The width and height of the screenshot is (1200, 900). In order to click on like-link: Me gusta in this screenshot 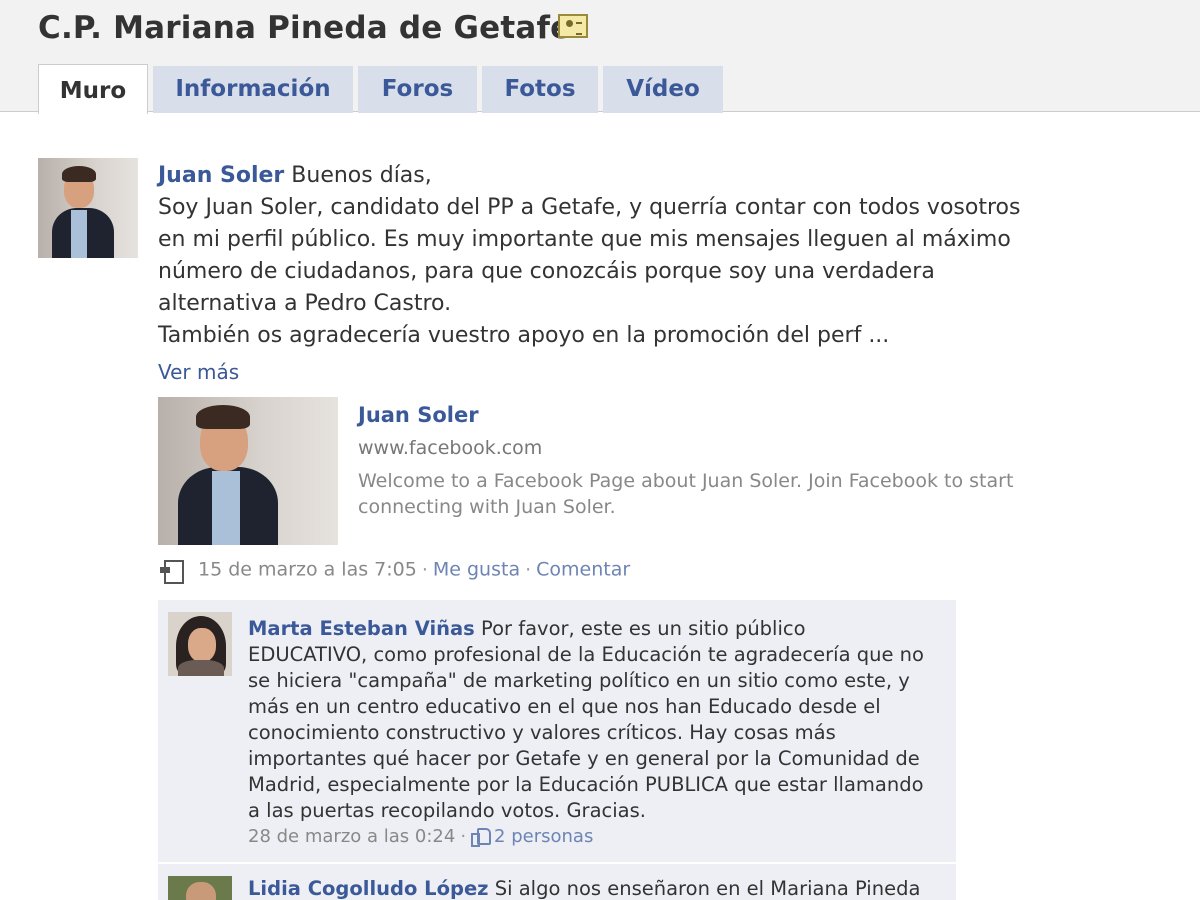, I will do `click(476, 570)`.